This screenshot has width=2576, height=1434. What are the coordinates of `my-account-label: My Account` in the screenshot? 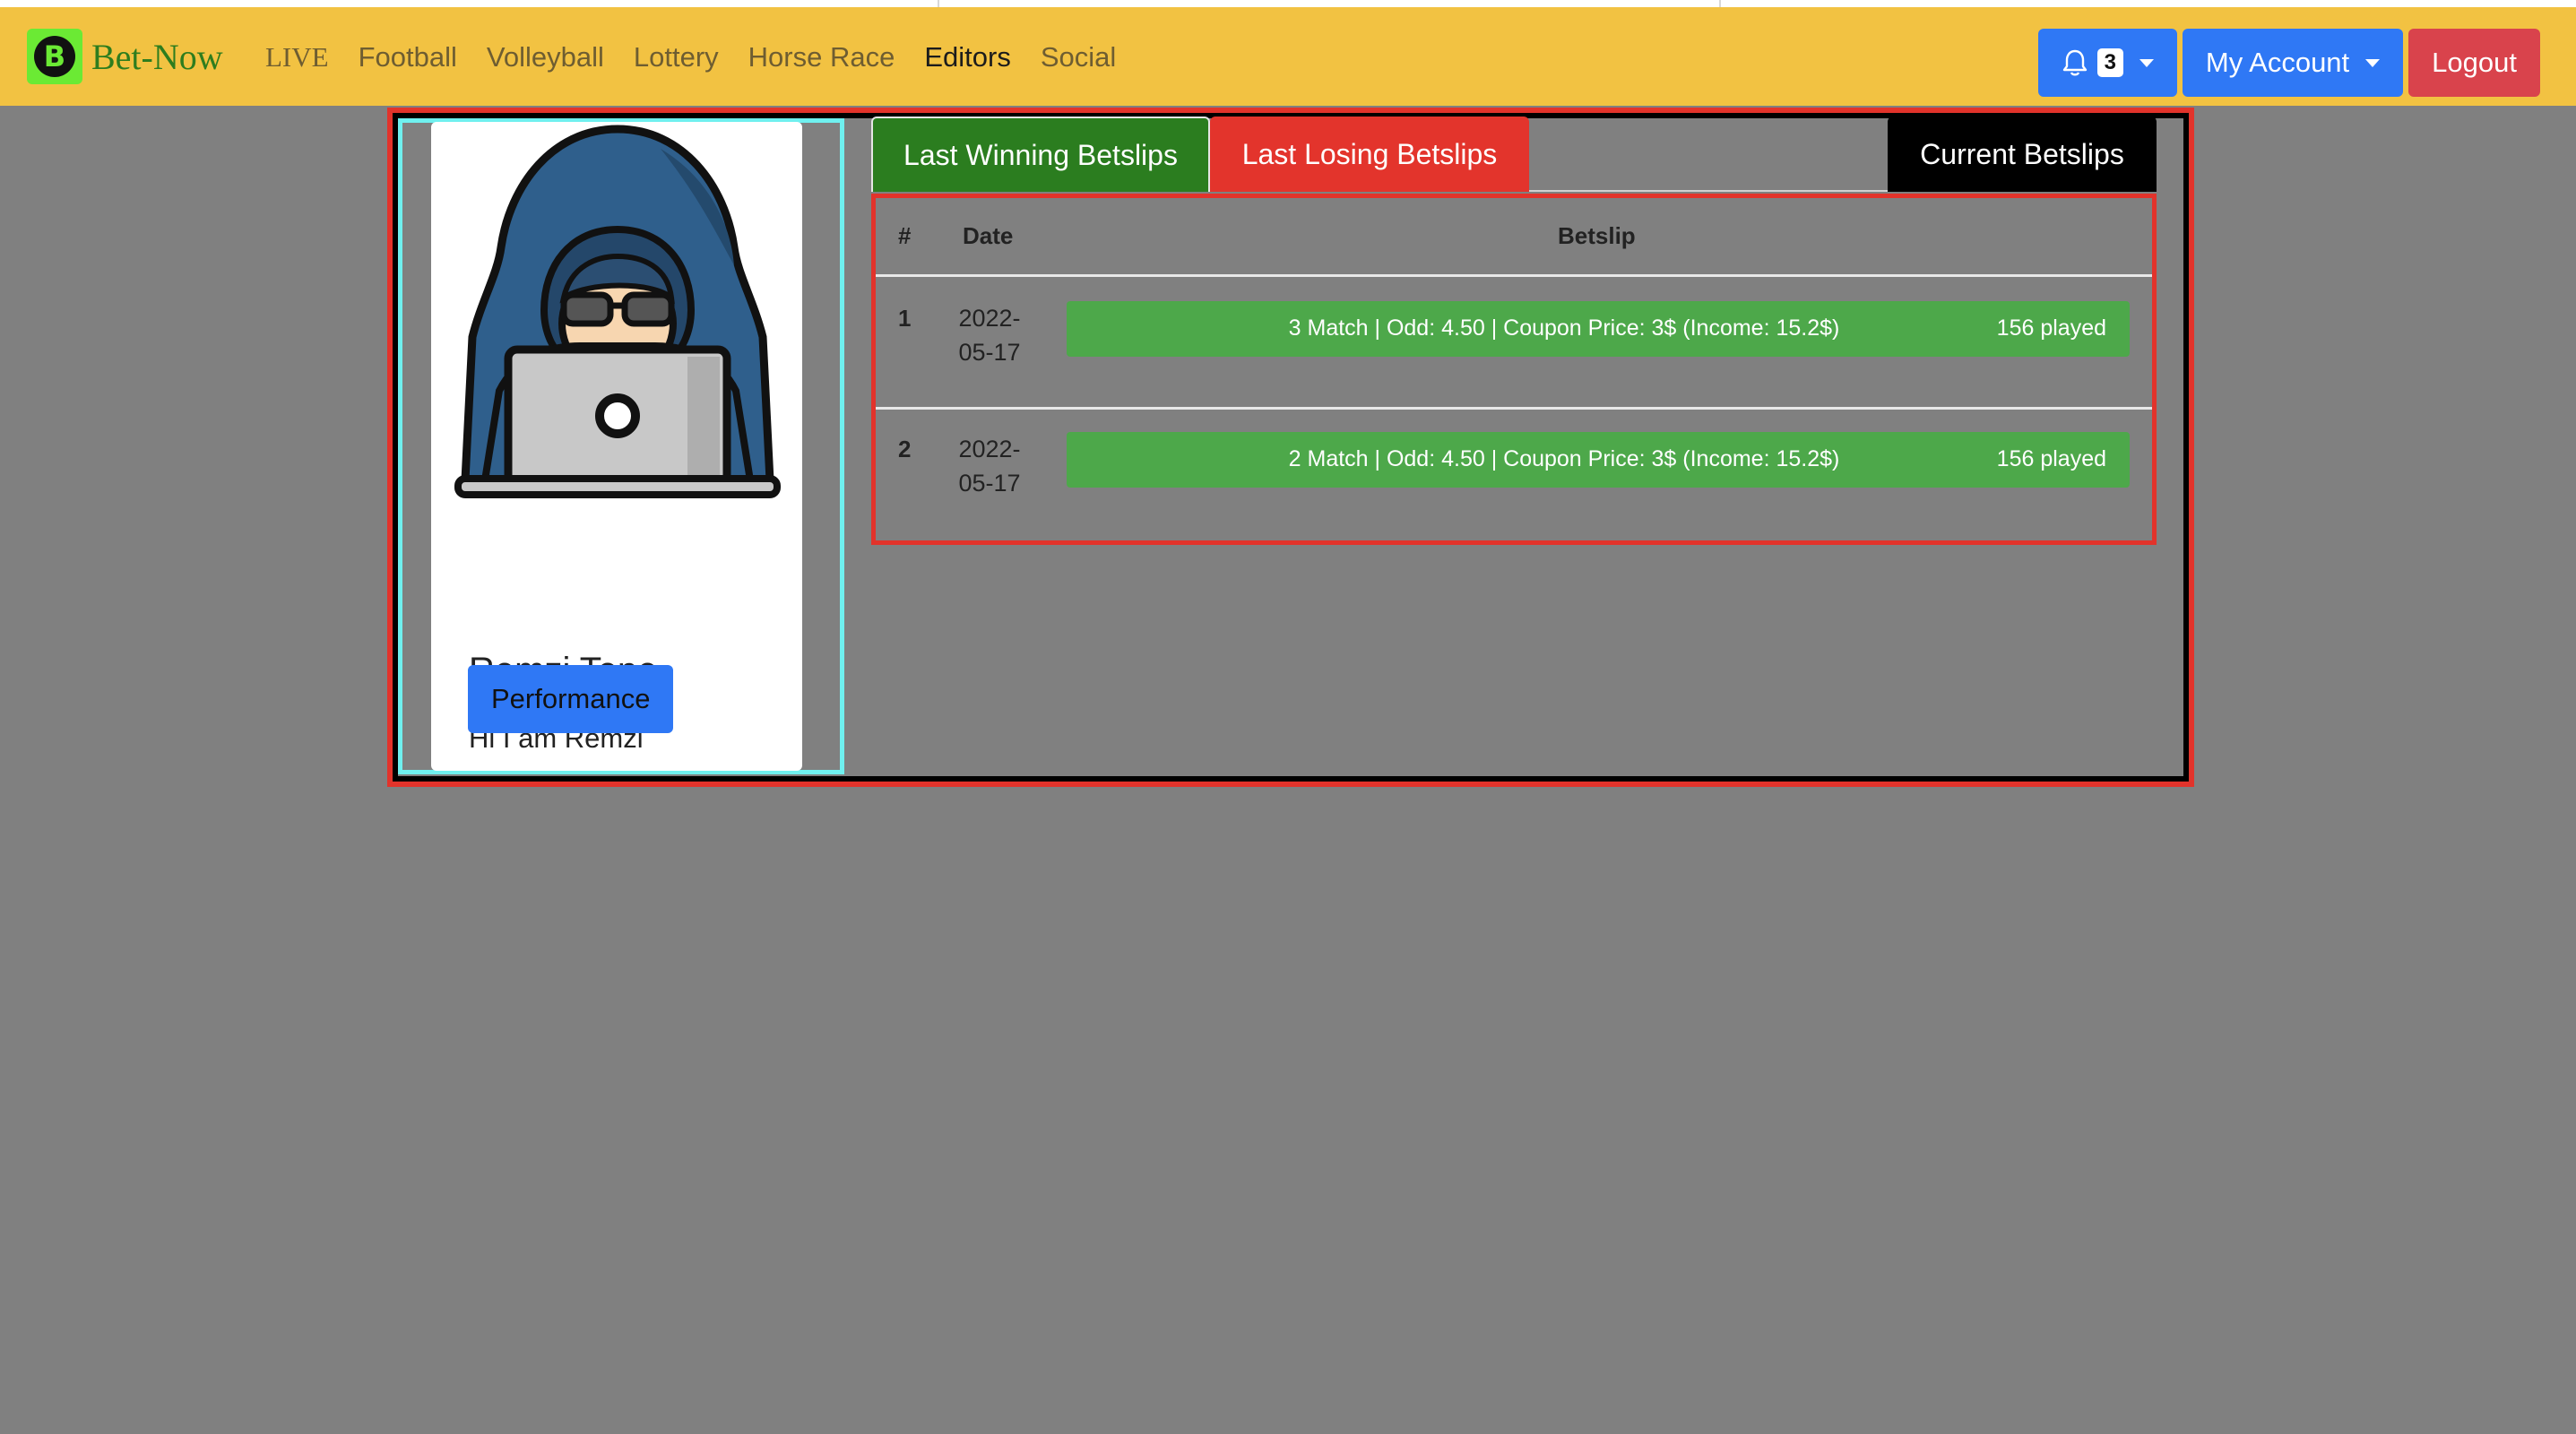 It's located at (2277, 63).